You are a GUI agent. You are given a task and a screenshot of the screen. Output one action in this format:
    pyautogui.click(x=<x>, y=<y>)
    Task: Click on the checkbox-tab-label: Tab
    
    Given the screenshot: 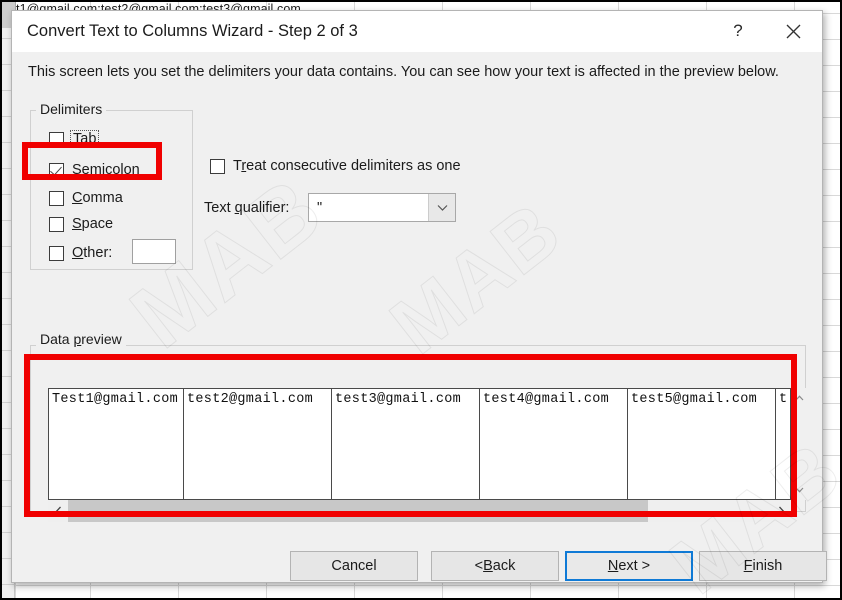 What is the action you would take?
    pyautogui.click(x=85, y=139)
    